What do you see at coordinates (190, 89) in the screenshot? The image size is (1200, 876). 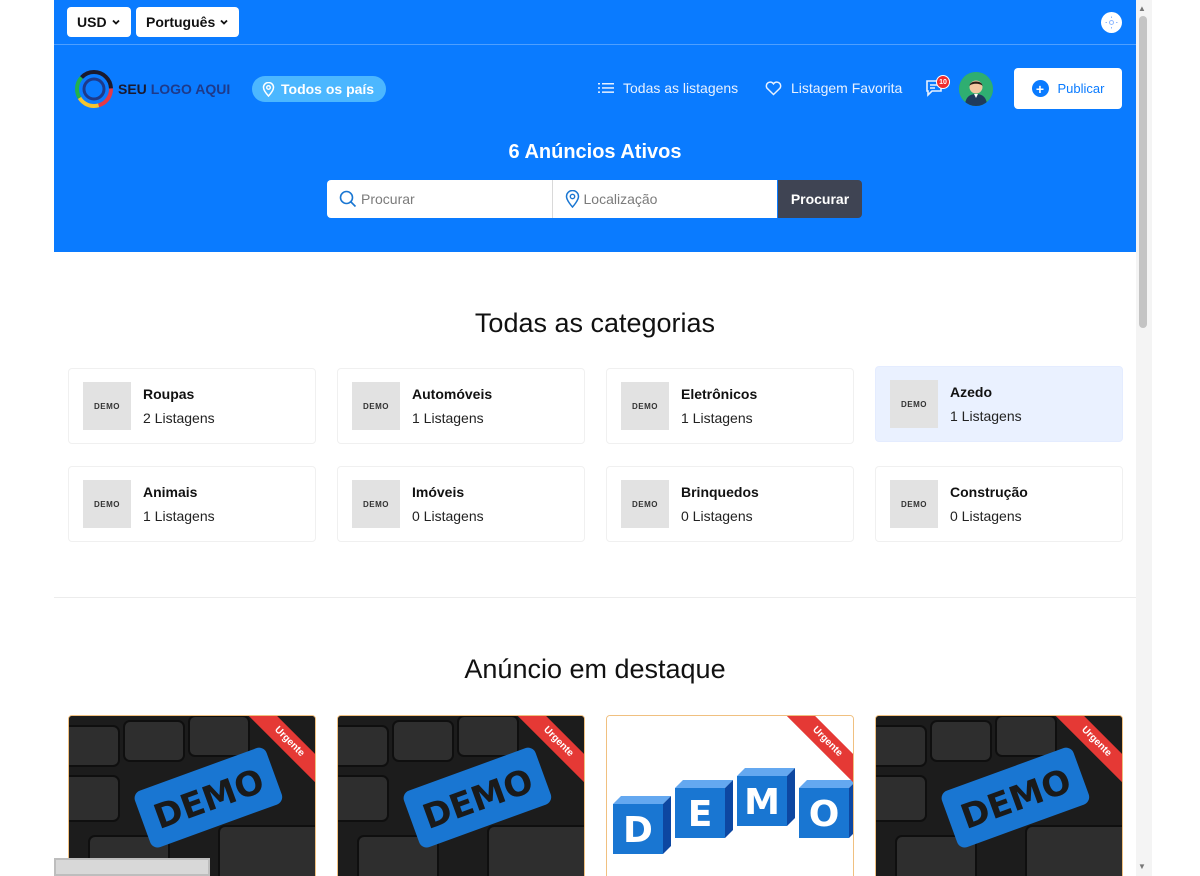 I see `logo-text-part2: LOGO AQUI` at bounding box center [190, 89].